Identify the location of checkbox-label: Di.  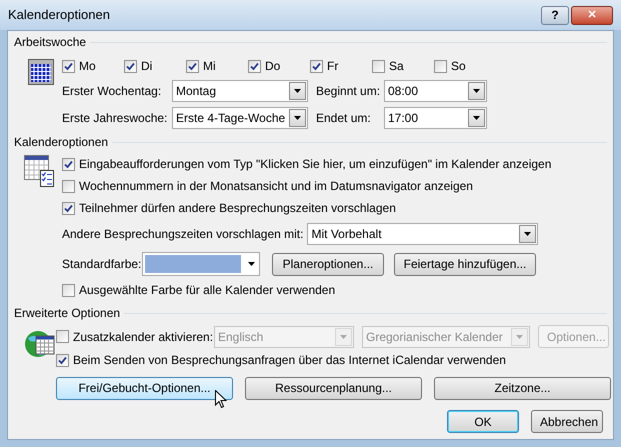
(146, 66).